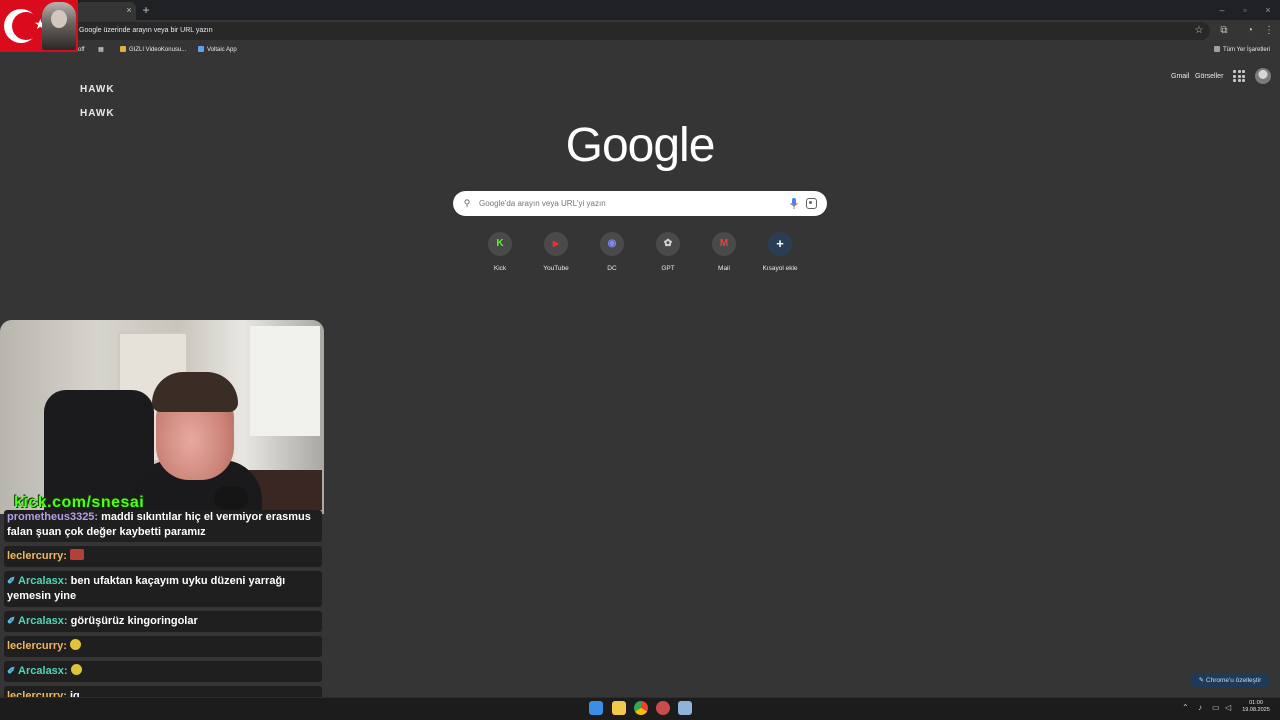 The image size is (1280, 720). What do you see at coordinates (1268, 10) in the screenshot?
I see `close-window-button: ×` at bounding box center [1268, 10].